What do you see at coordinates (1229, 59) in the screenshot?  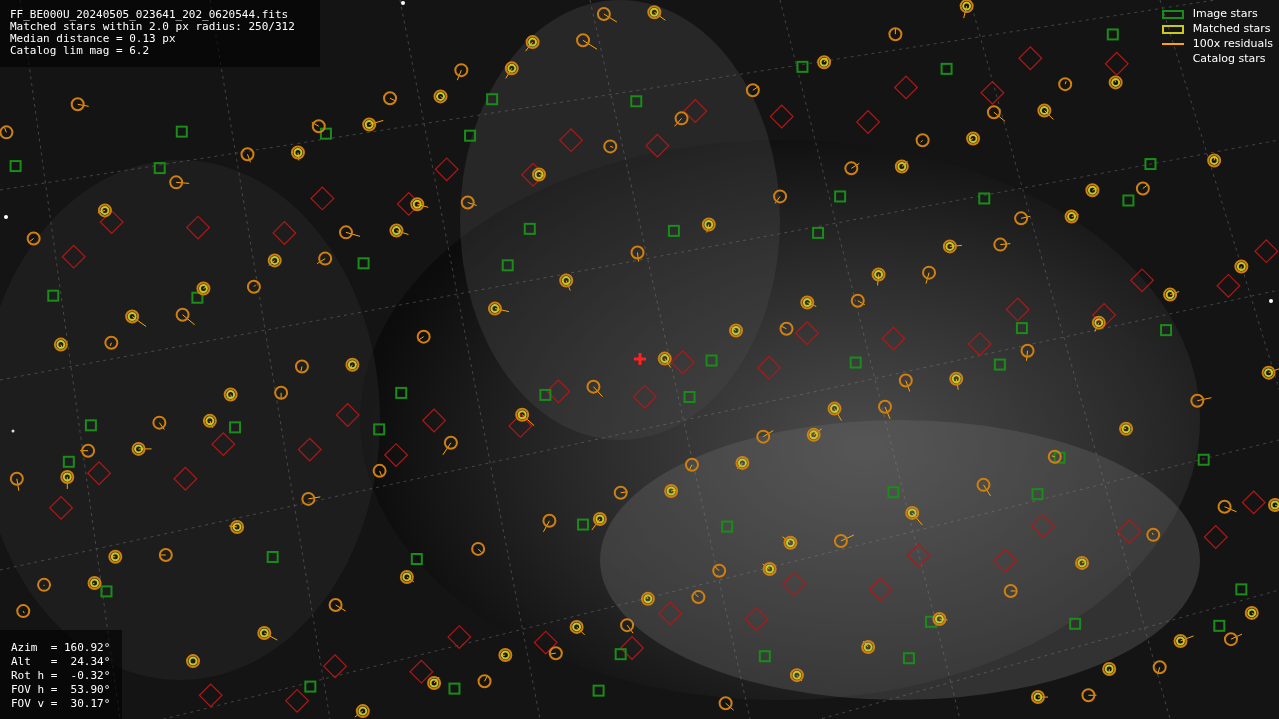 I see `legend-label: Catalog stars` at bounding box center [1229, 59].